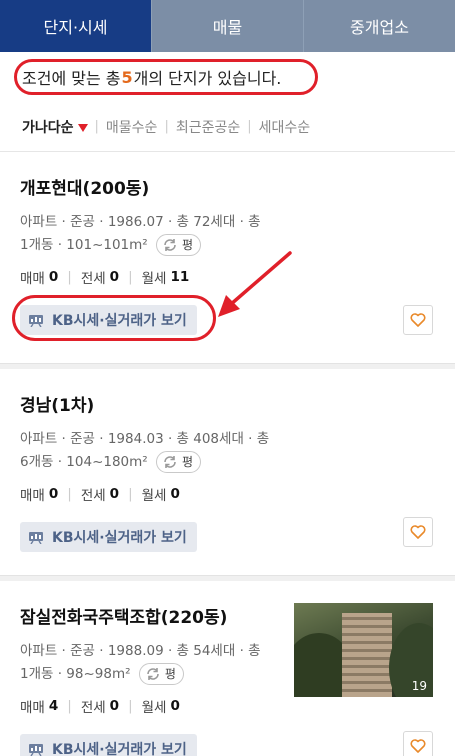  What do you see at coordinates (132, 127) in the screenshot?
I see `sort-by-listings: 매물수순` at bounding box center [132, 127].